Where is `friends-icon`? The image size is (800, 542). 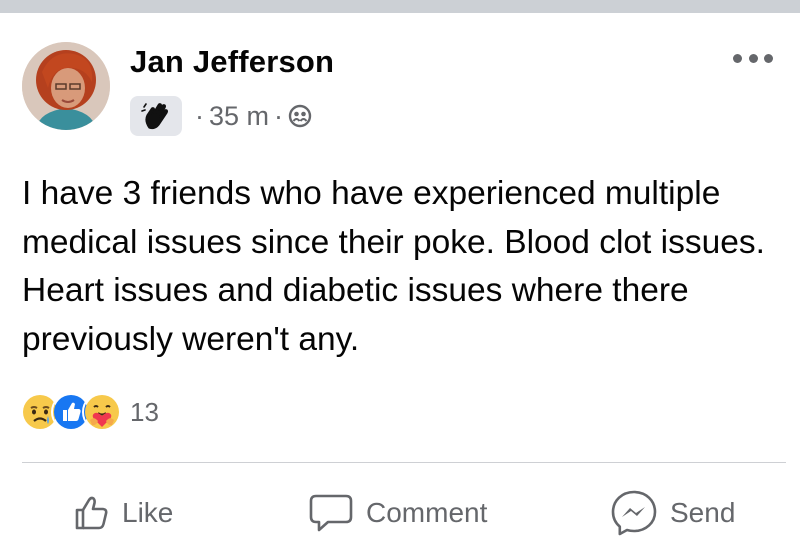 friends-icon is located at coordinates (300, 116).